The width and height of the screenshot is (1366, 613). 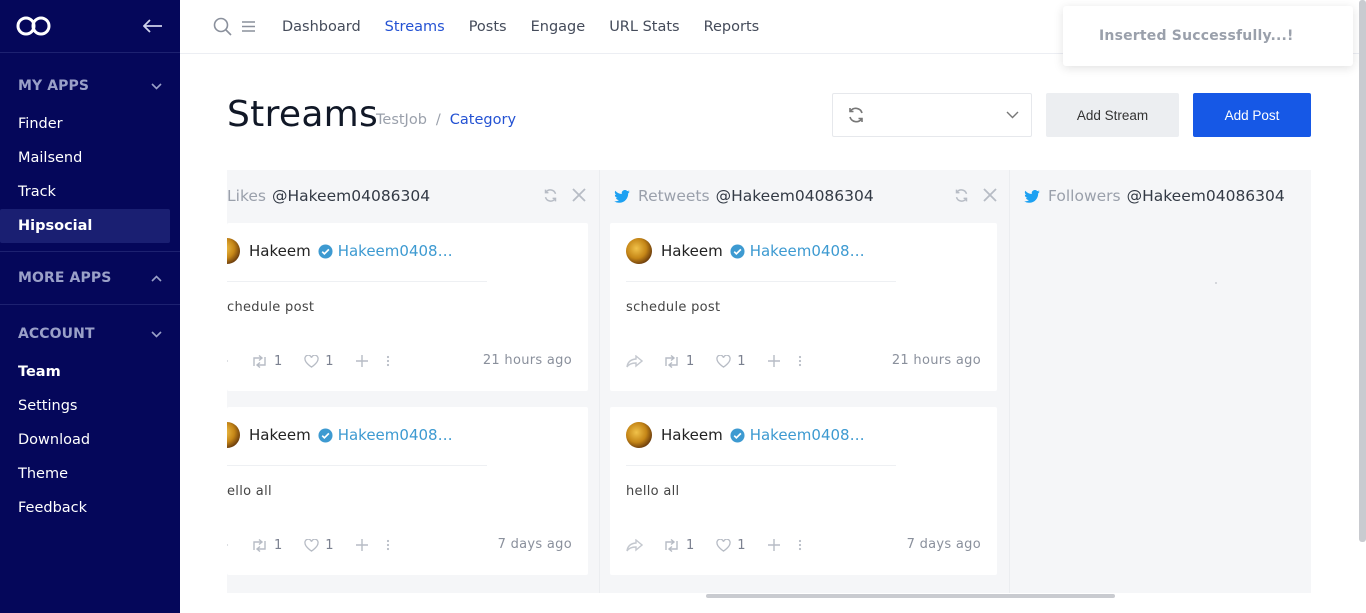 What do you see at coordinates (85, 440) in the screenshot?
I see `sidebar-item-download: Download` at bounding box center [85, 440].